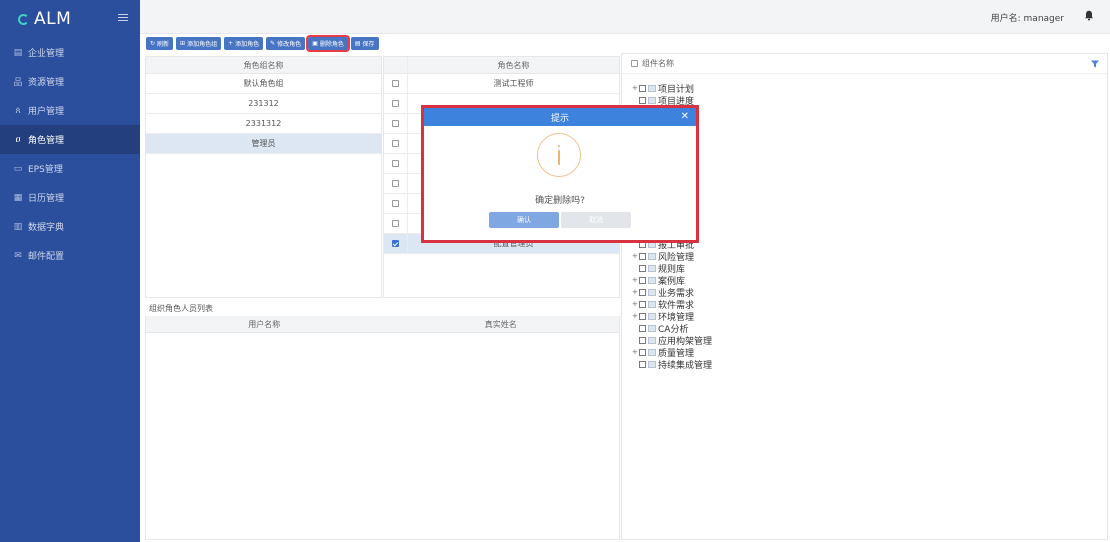 This screenshot has width=1110, height=542. Describe the element at coordinates (634, 63) in the screenshot. I see `select-all-checkbox` at that location.